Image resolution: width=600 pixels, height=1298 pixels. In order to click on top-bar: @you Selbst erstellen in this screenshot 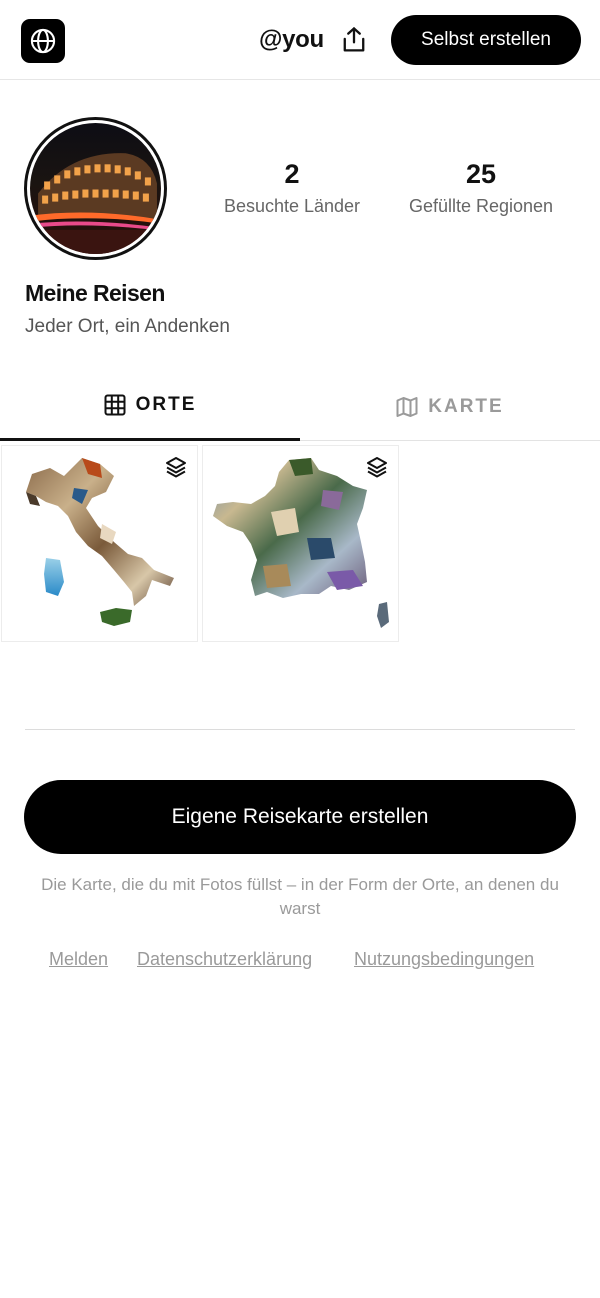, I will do `click(300, 40)`.